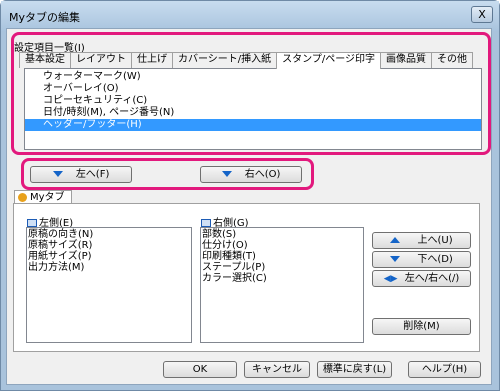  I want to click on move-down-button: 下へ(D), so click(421, 259).